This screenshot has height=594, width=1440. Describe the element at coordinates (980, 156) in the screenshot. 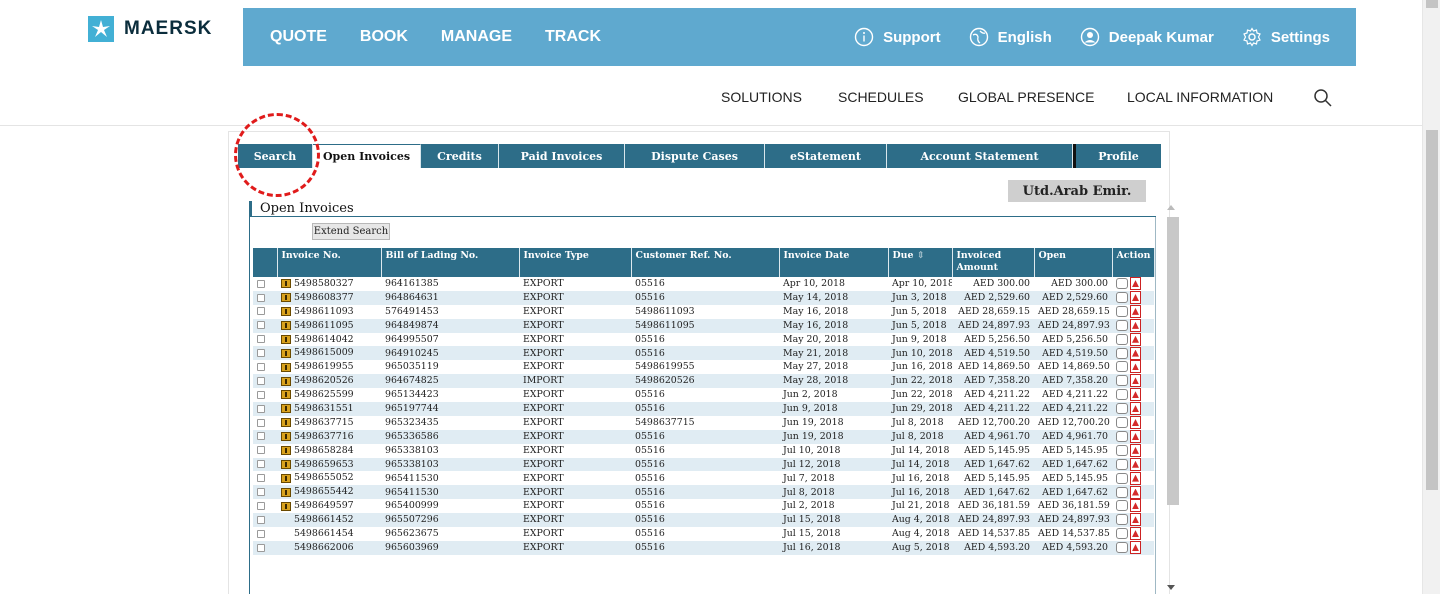

I see `tab-account-statement: Account Statement` at that location.